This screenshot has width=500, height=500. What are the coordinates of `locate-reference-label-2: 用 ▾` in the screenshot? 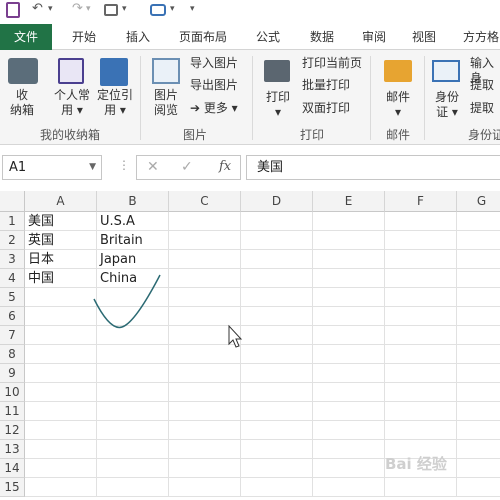 It's located at (115, 110).